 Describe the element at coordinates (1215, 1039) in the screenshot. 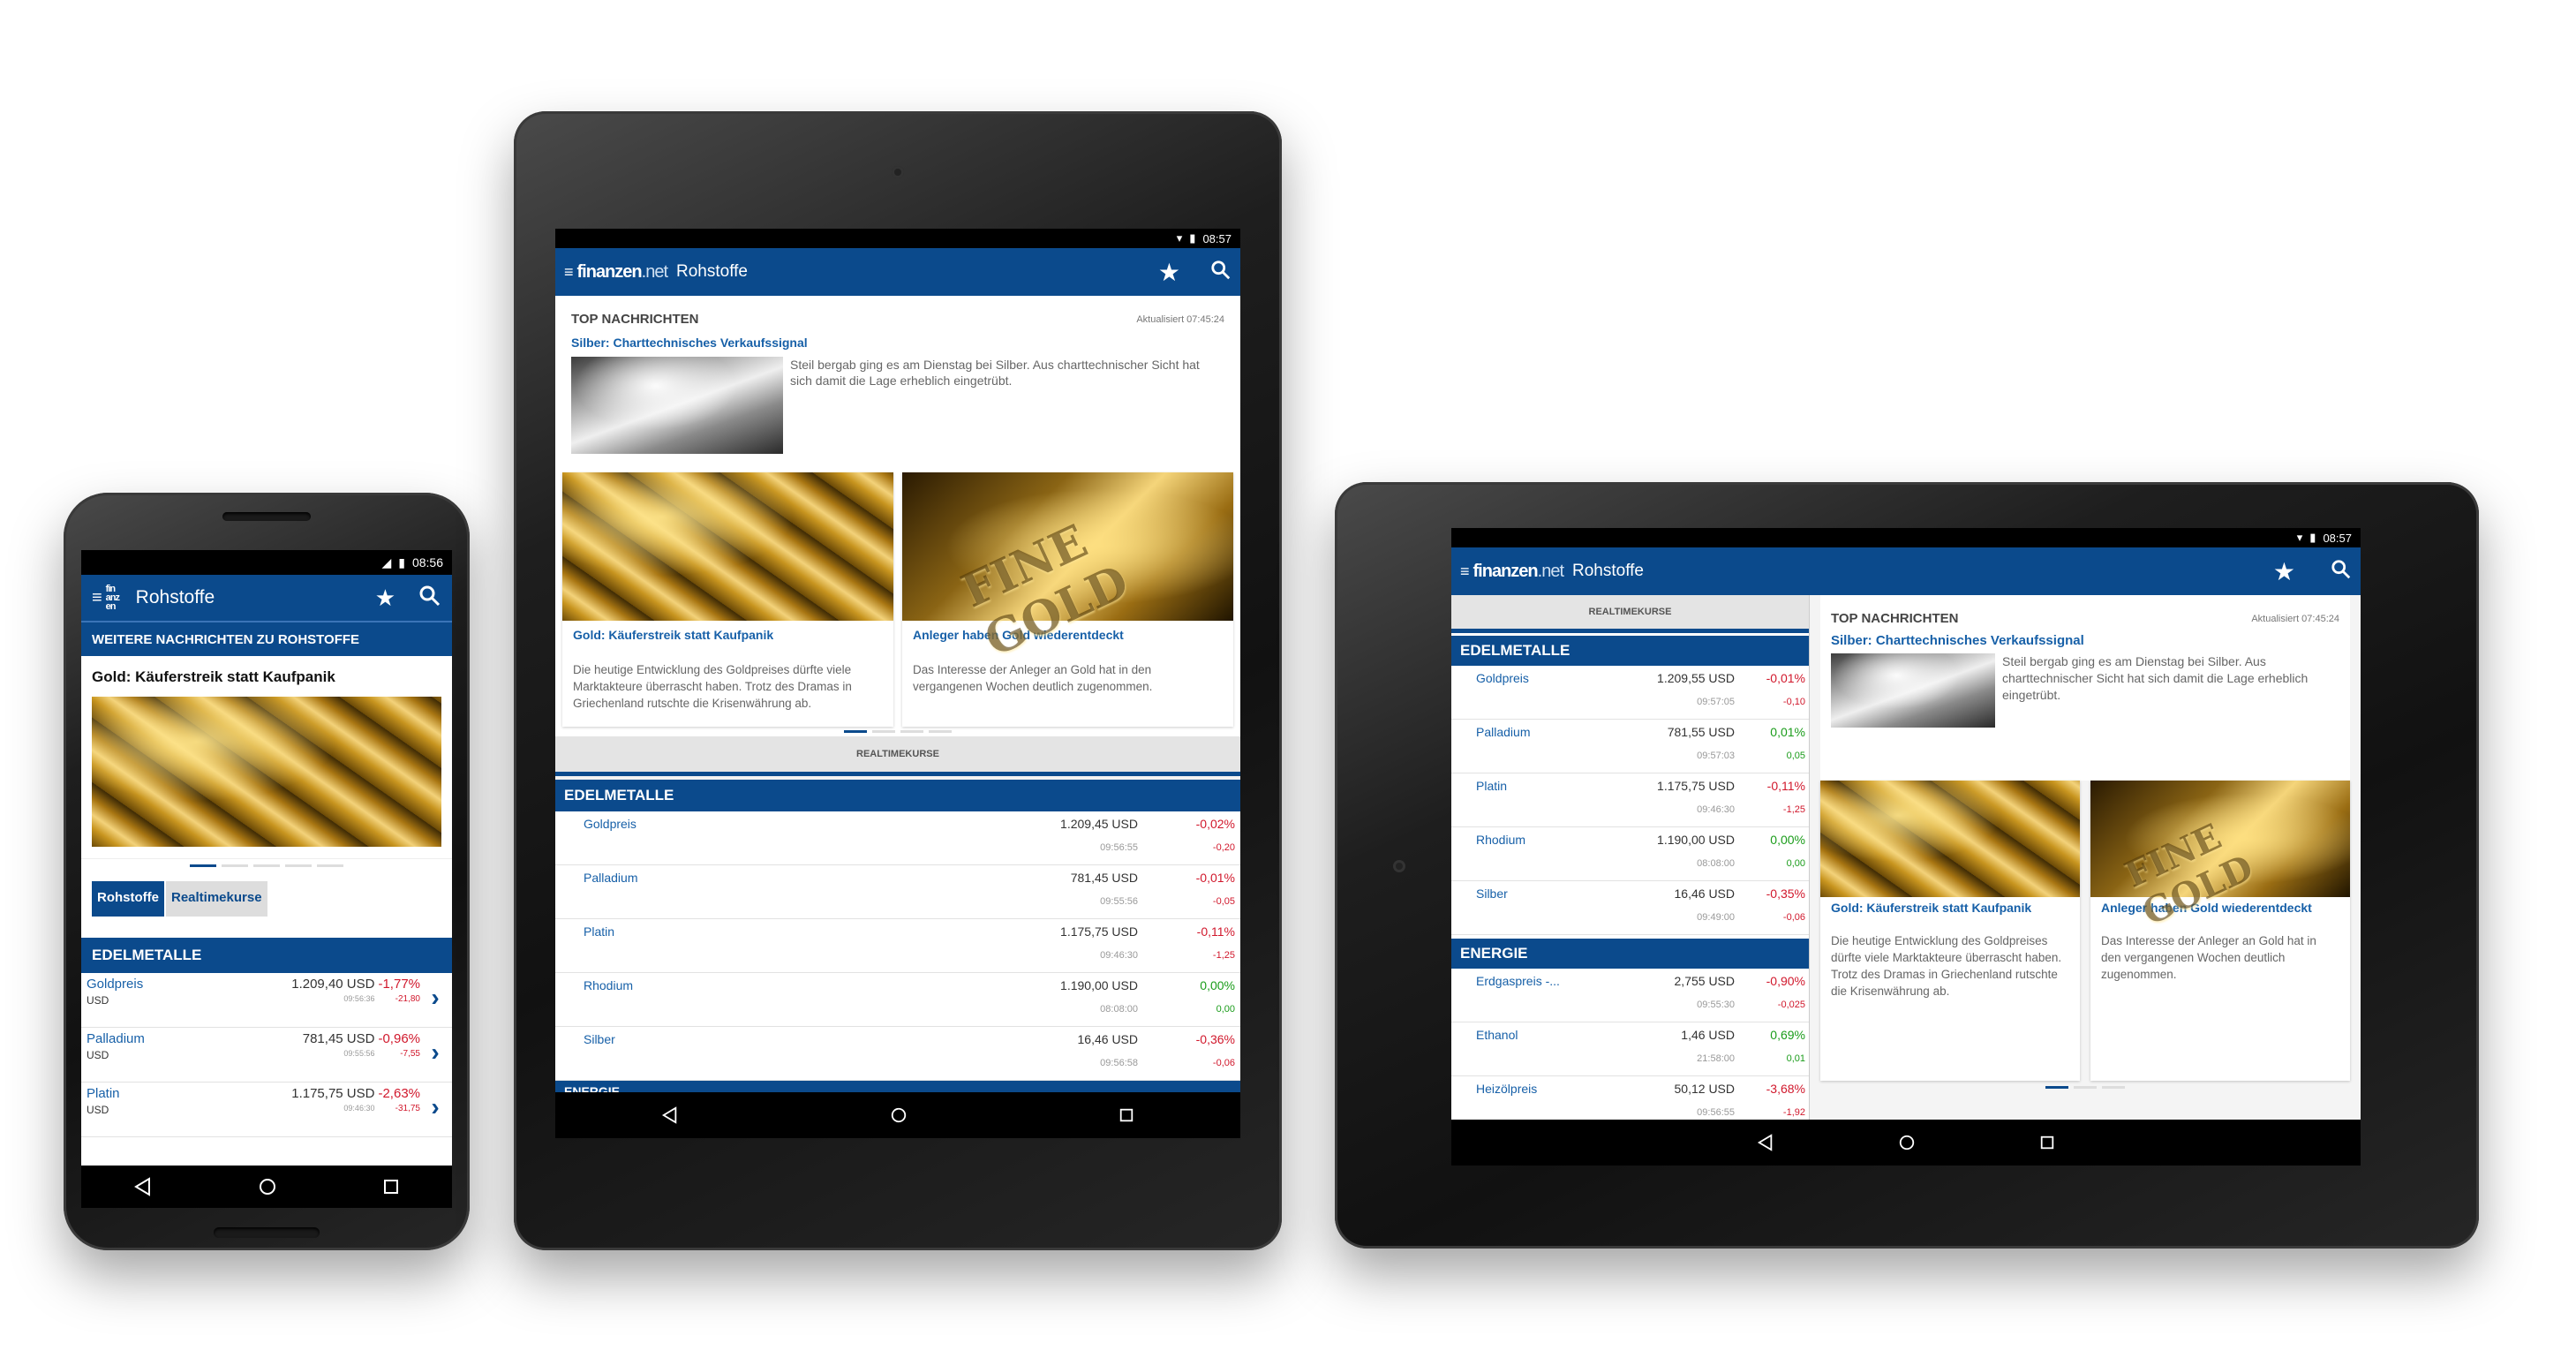

I see `quote-pct: -0,36%` at that location.